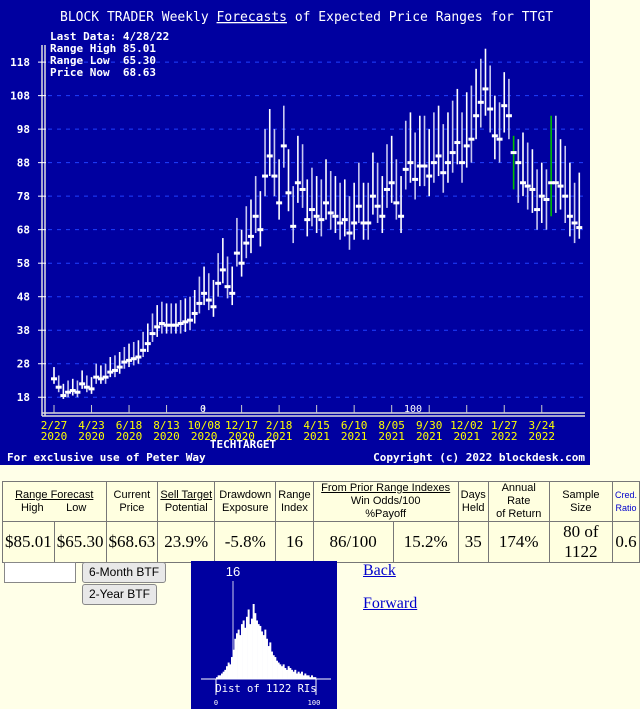  Describe the element at coordinates (390, 604) in the screenshot. I see `forward-link: Forward` at that location.